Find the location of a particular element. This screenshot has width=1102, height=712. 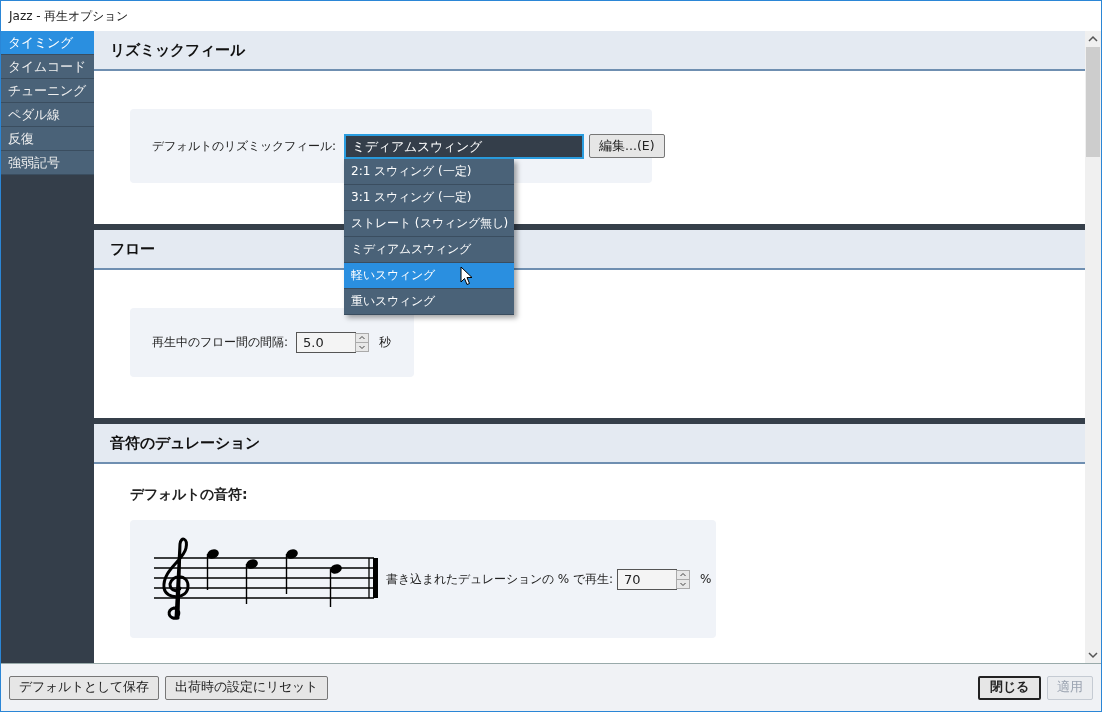

field-label: デフォルトのリズミックフィール: is located at coordinates (244, 146).